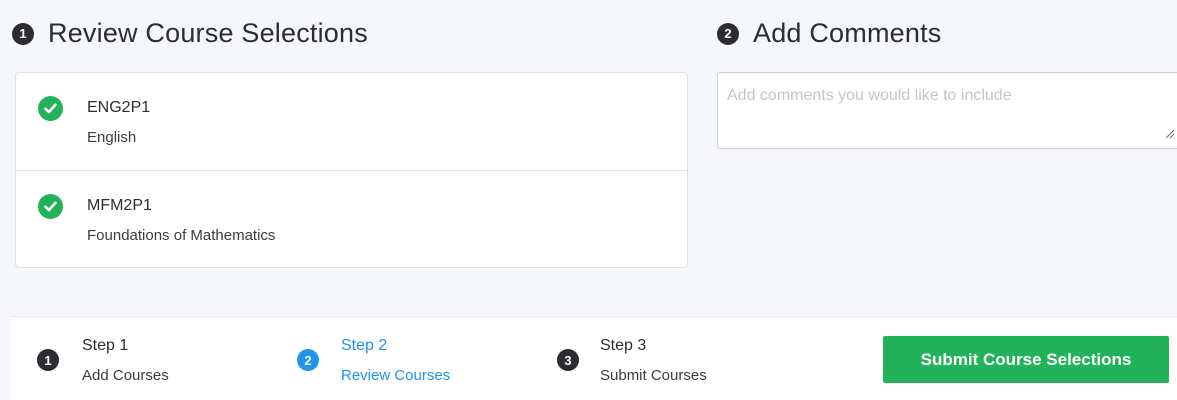 The image size is (1177, 400). I want to click on resize-handle-icon, so click(1169, 133).